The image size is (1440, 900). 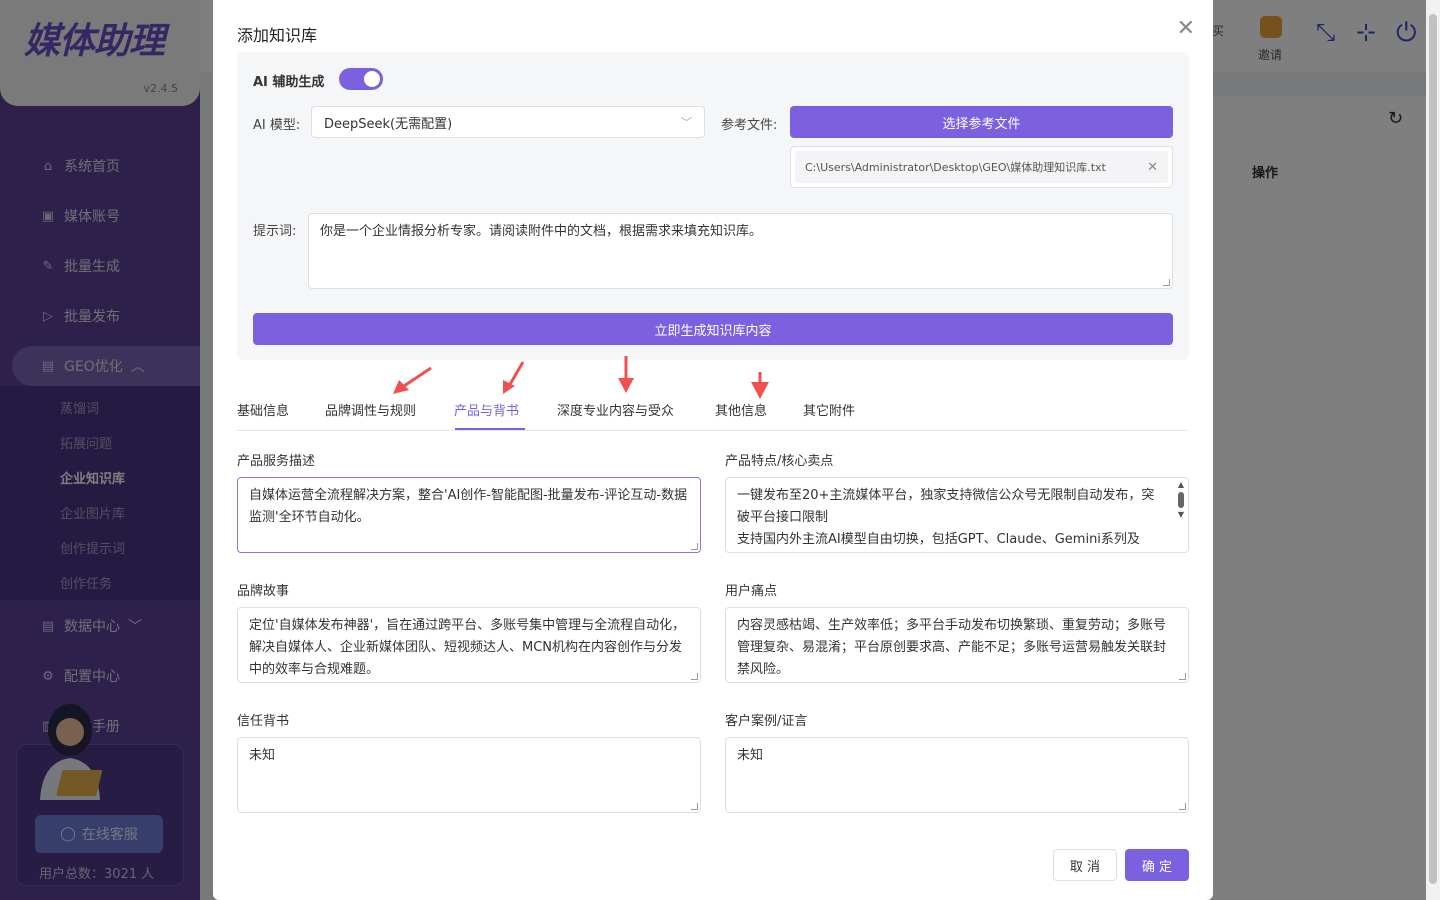 I want to click on endorsement-textarea: 未知, so click(x=469, y=775).